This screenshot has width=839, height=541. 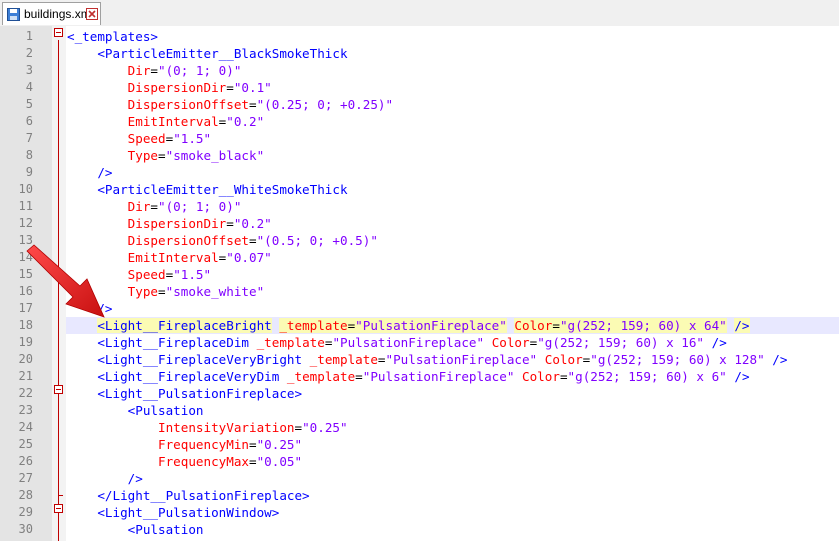 I want to click on code-line: 2 <ParticleEmitter__BlackSmokeThick, so click(x=419, y=53).